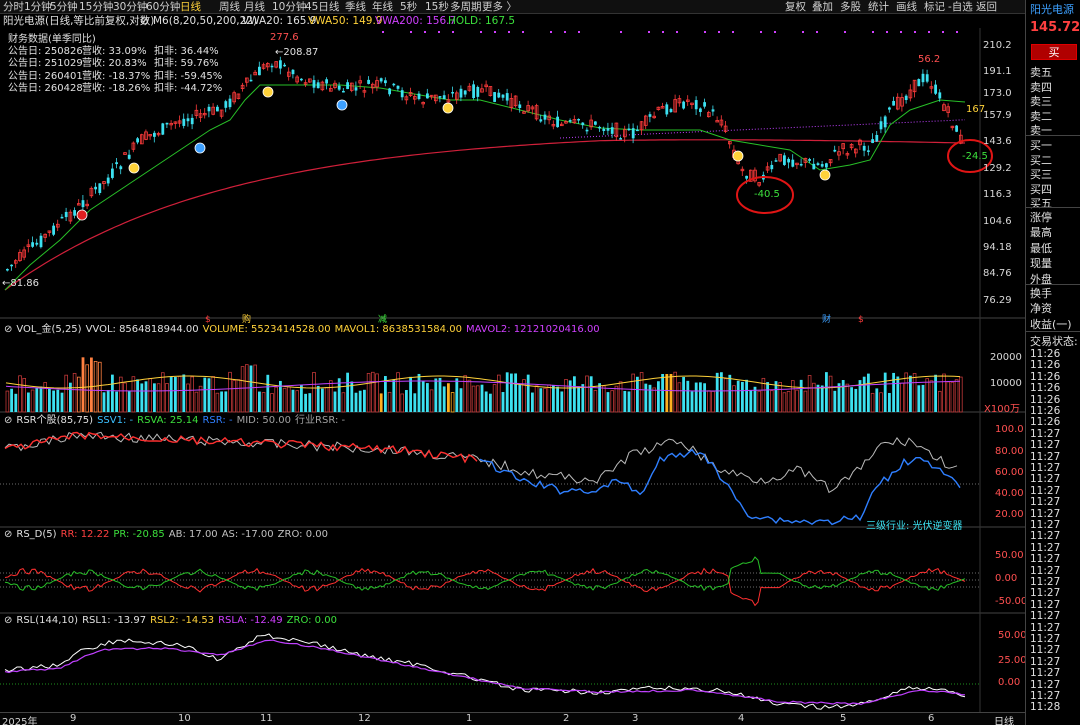 The image size is (1080, 725). I want to click on toolbar-item: 多股, so click(850, 7).